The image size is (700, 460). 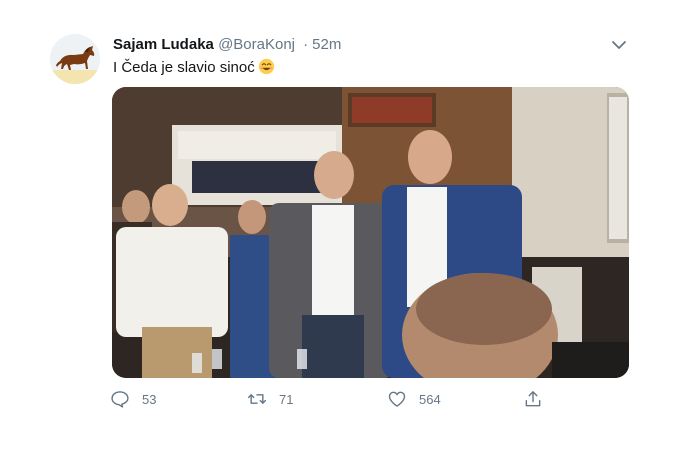 What do you see at coordinates (430, 399) in the screenshot?
I see `like-count: 564` at bounding box center [430, 399].